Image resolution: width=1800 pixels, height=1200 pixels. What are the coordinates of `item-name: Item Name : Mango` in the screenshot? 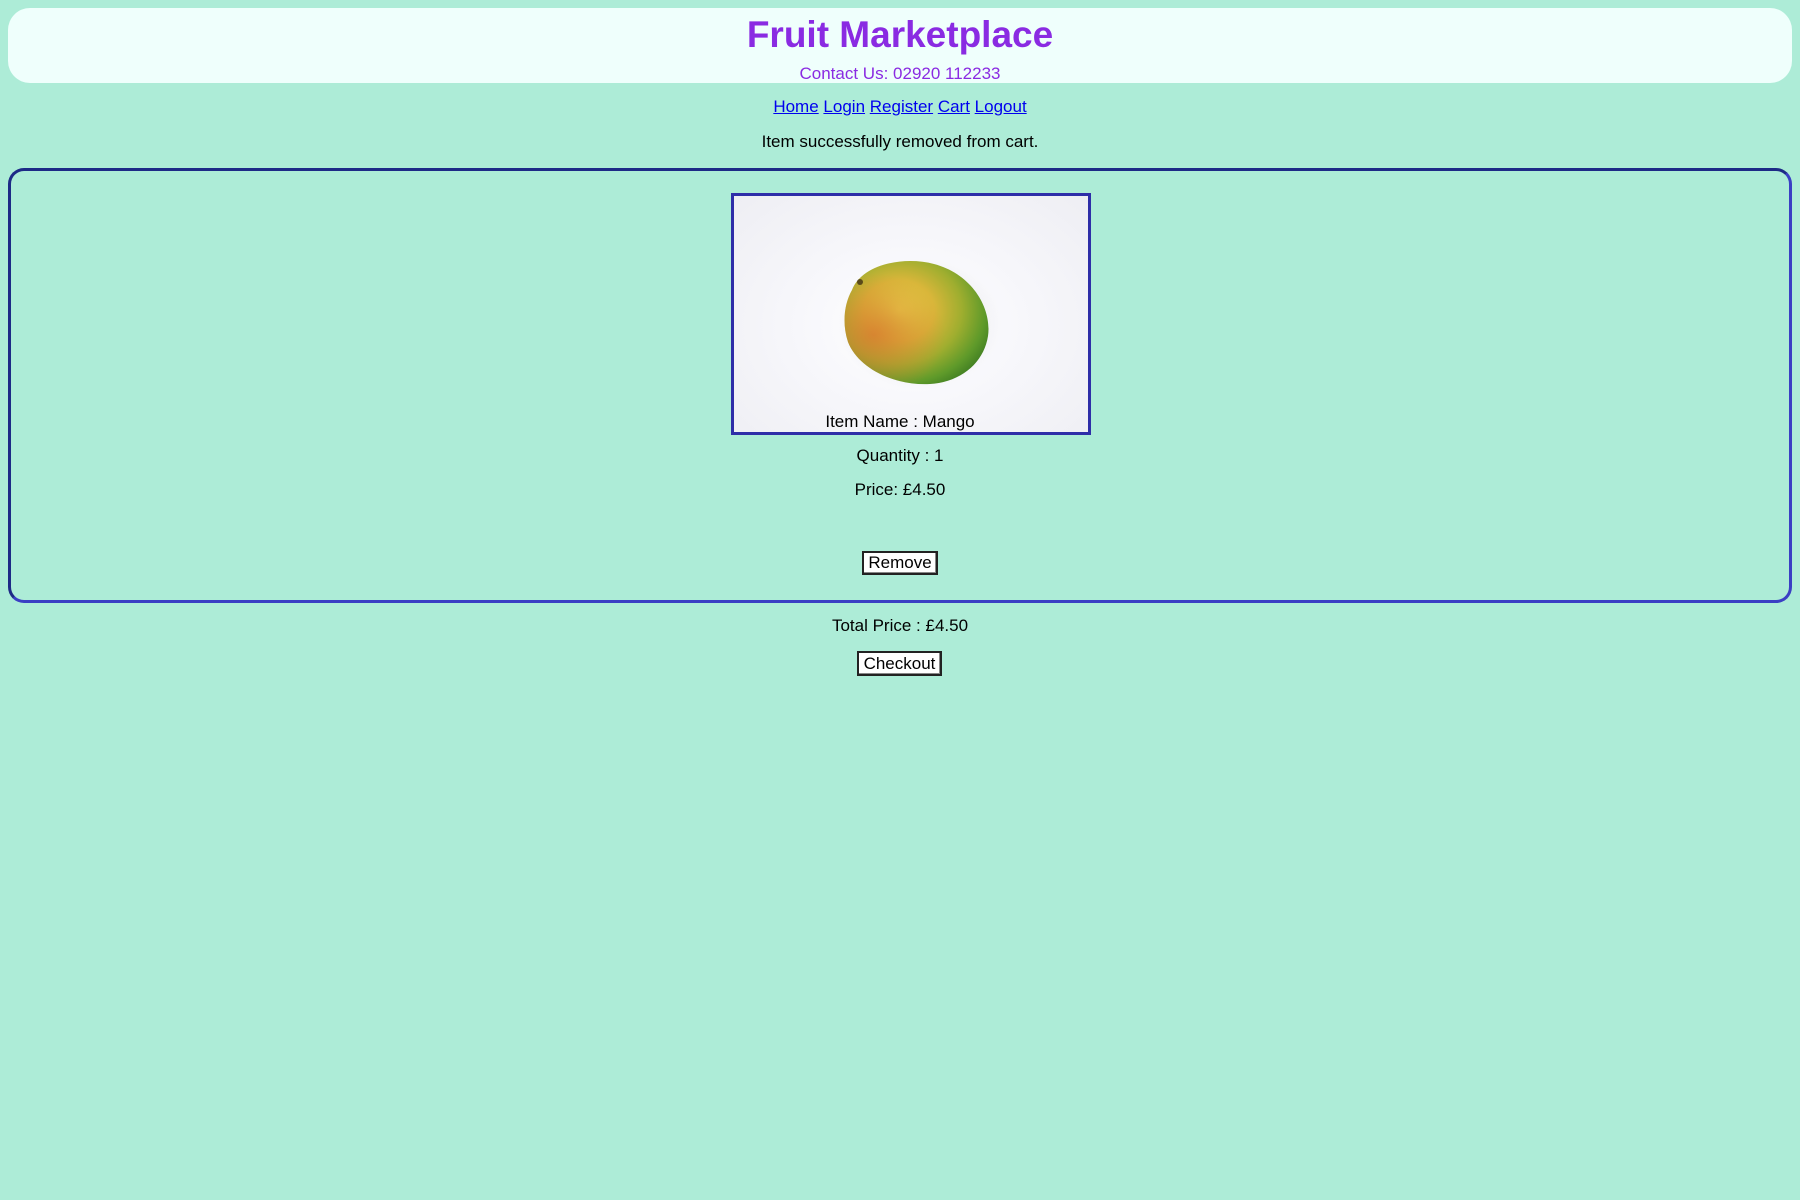 It's located at (900, 421).